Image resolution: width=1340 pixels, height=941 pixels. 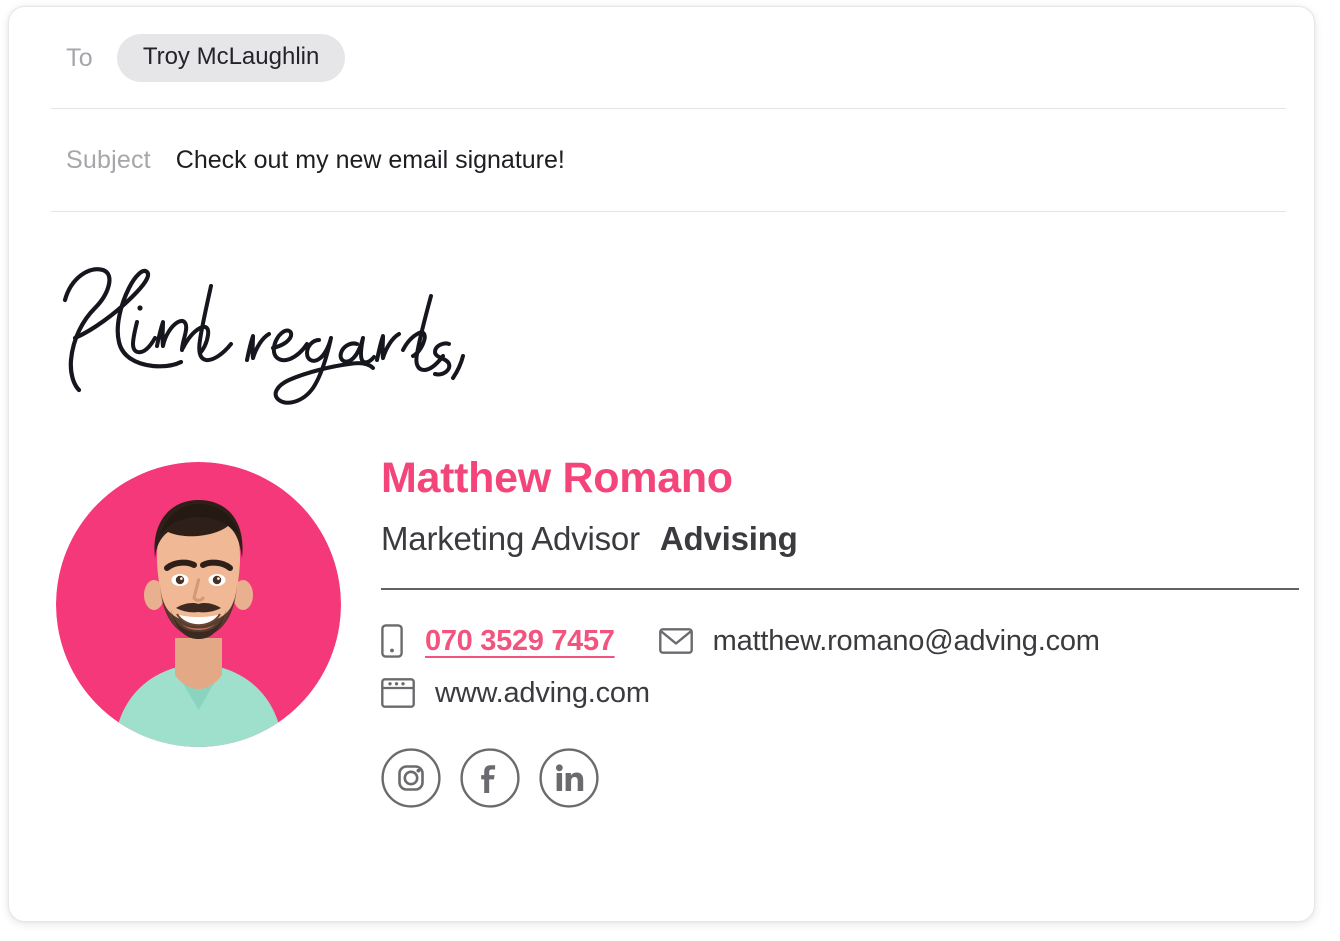 I want to click on website-url: www.adving.com, so click(x=542, y=693).